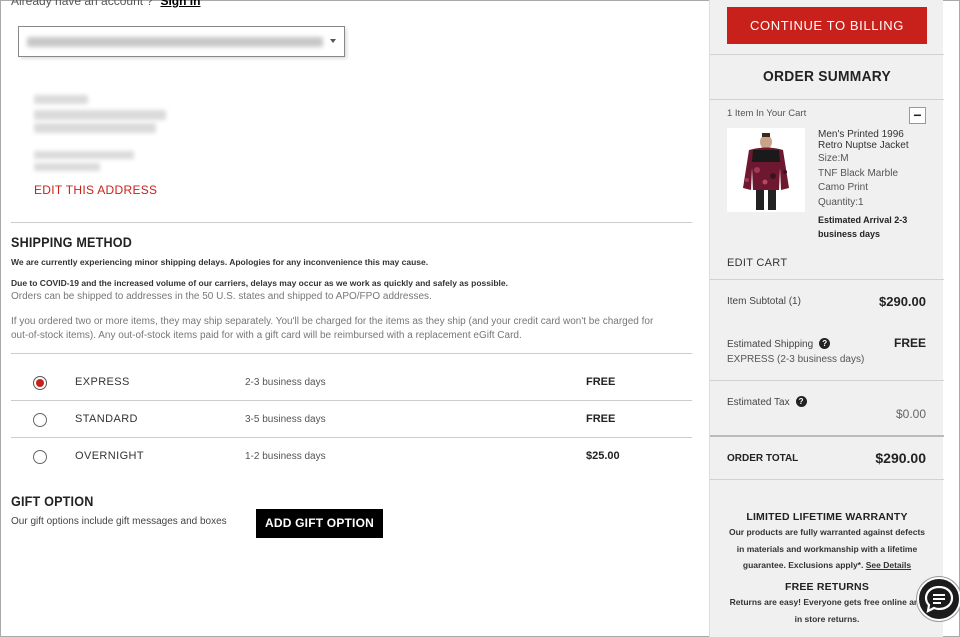 This screenshot has height=637, width=960. I want to click on shipping-option-overnight: OVERNIGHT 1-2 business days $25.00, so click(351, 456).